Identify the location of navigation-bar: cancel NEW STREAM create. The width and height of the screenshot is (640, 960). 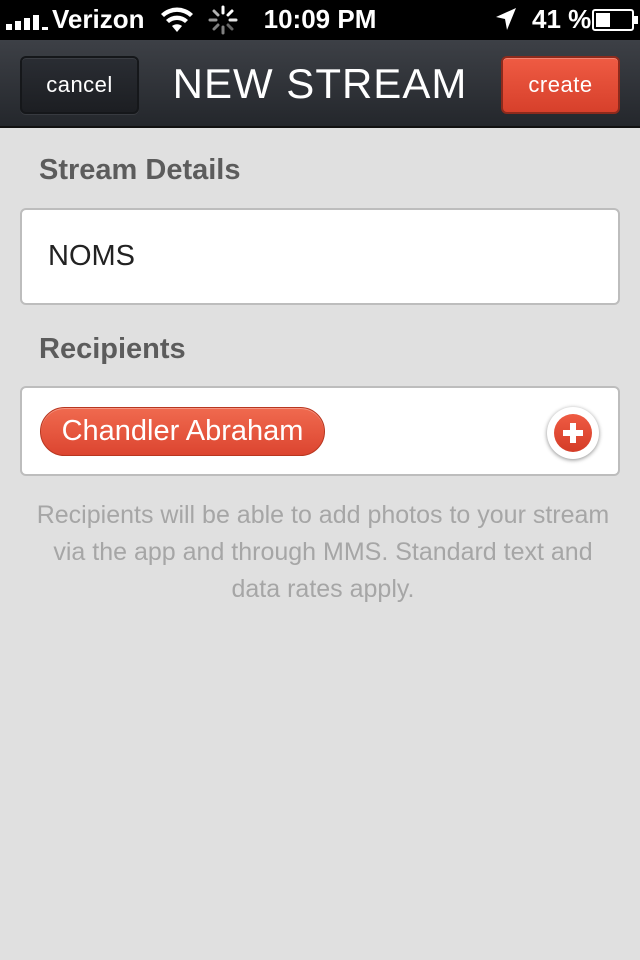
(320, 84).